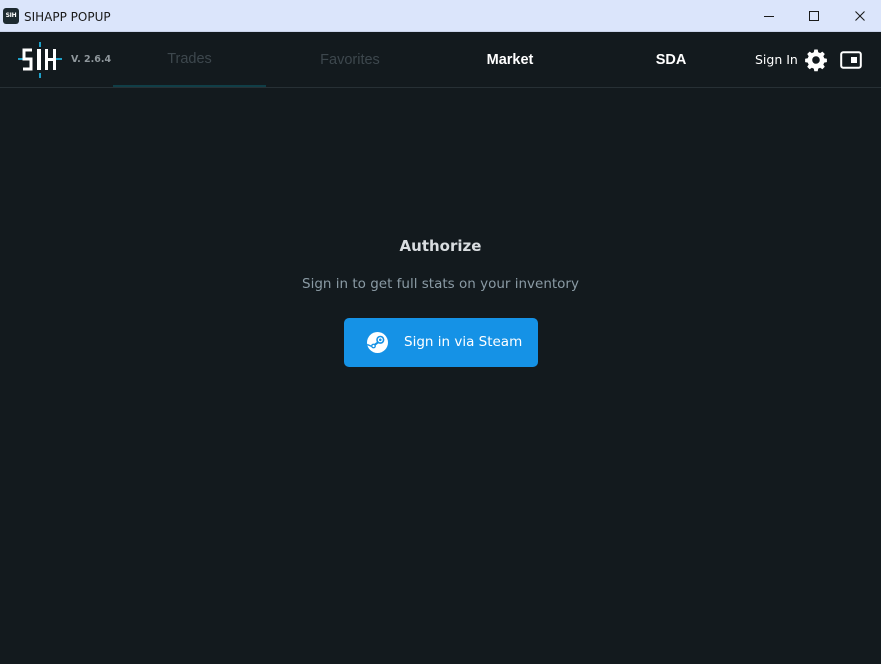  I want to click on tab-trades: Trades, so click(189, 59).